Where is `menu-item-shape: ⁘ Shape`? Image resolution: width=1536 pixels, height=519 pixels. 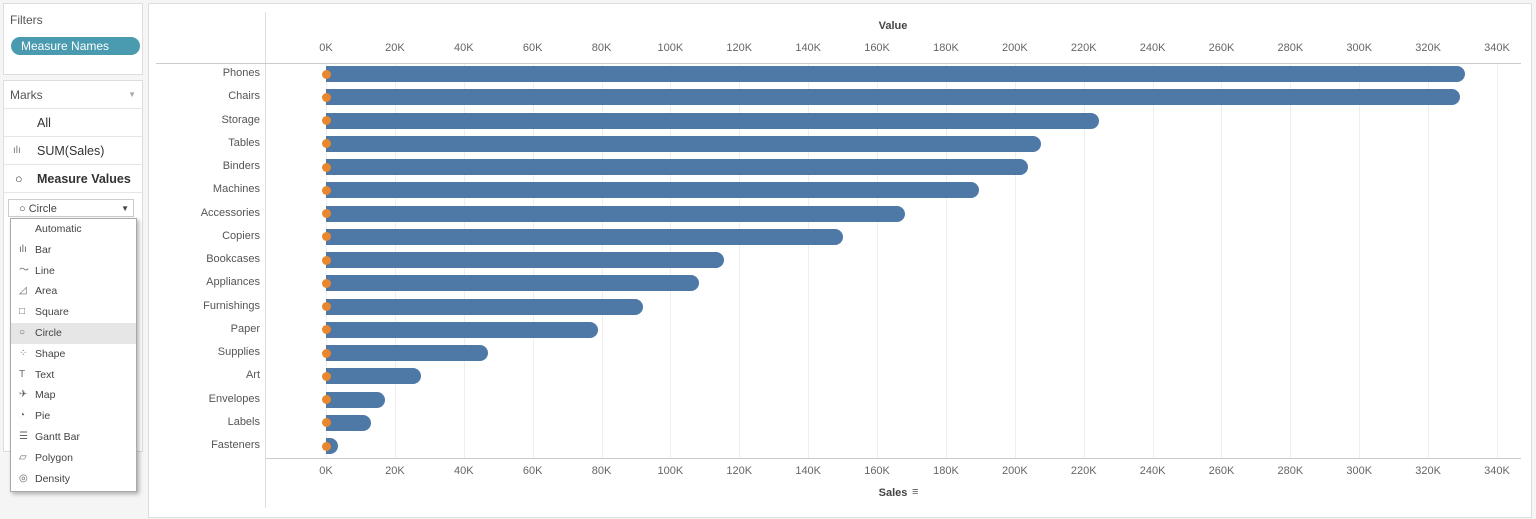
menu-item-shape: ⁘ Shape is located at coordinates (73, 354).